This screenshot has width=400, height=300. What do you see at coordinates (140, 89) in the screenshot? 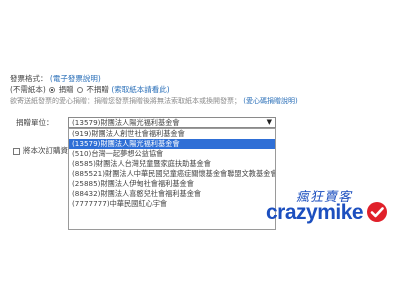
I see `paper-invoice-link: (索取紙本請看此)` at bounding box center [140, 89].